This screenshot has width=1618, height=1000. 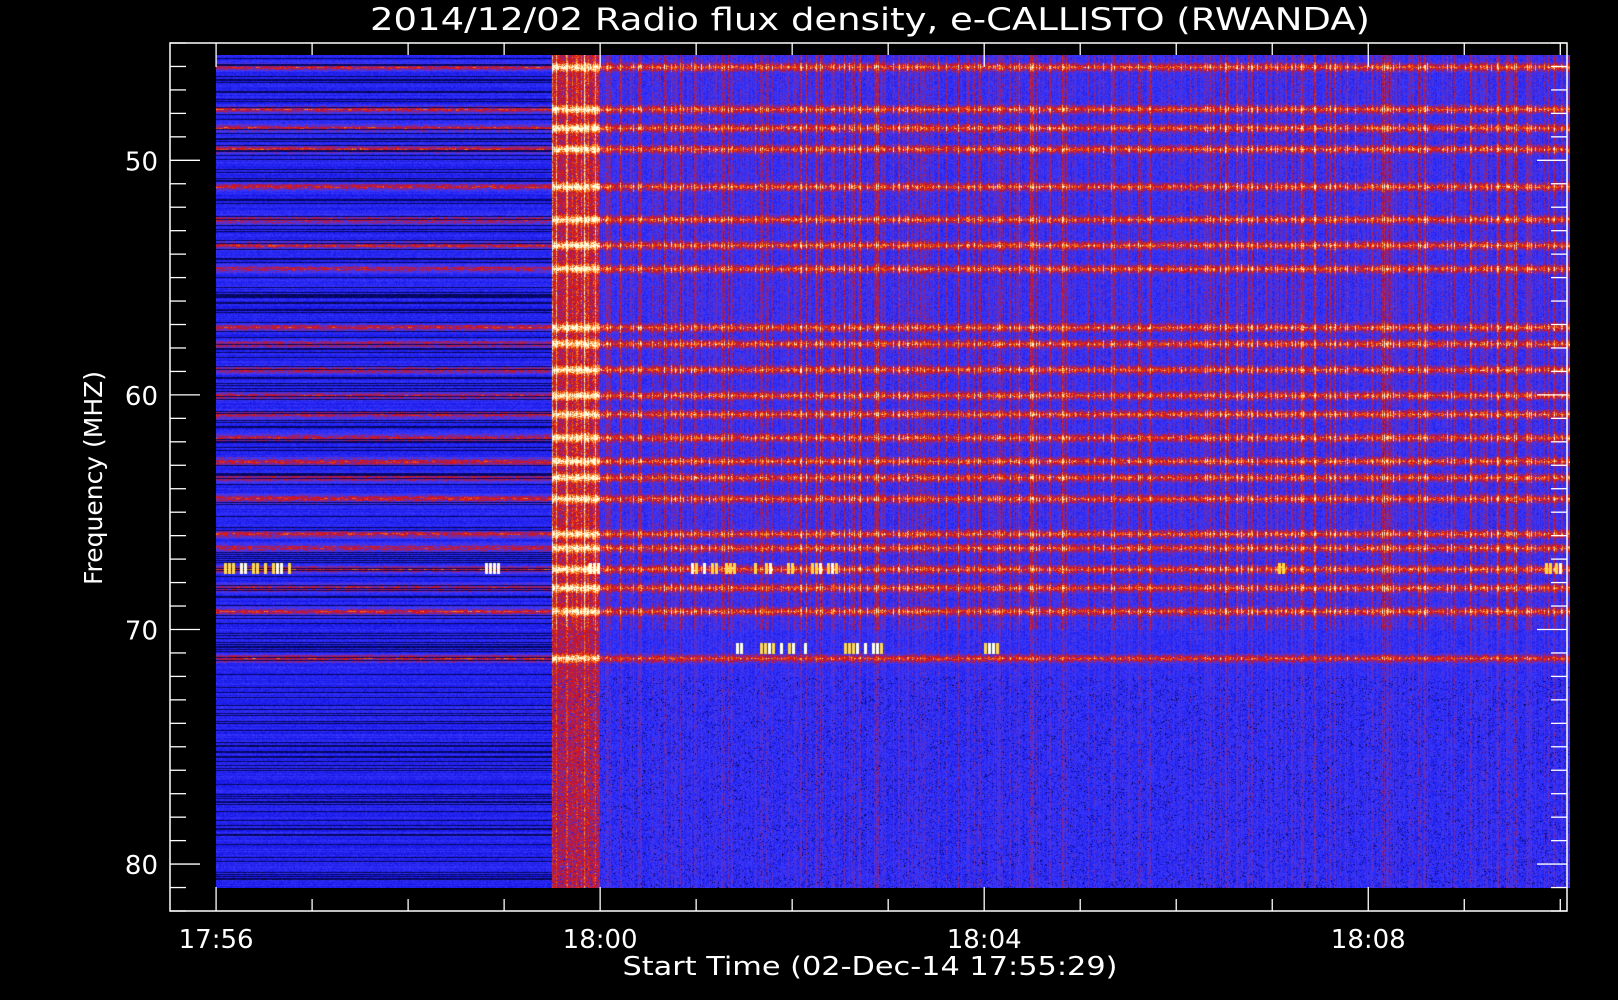 I want to click on x-tick-label: 18:00, so click(x=600, y=940).